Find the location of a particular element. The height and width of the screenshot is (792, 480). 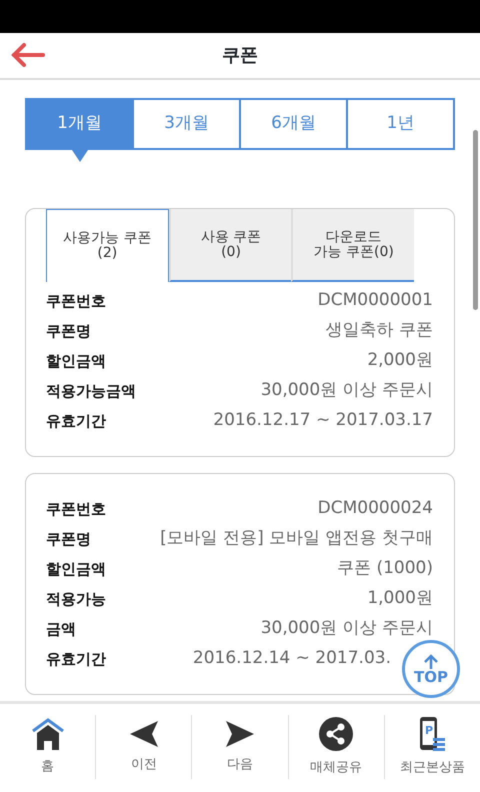

coupon-tab: 사용가능 쿠폰 (2) is located at coordinates (107, 245).